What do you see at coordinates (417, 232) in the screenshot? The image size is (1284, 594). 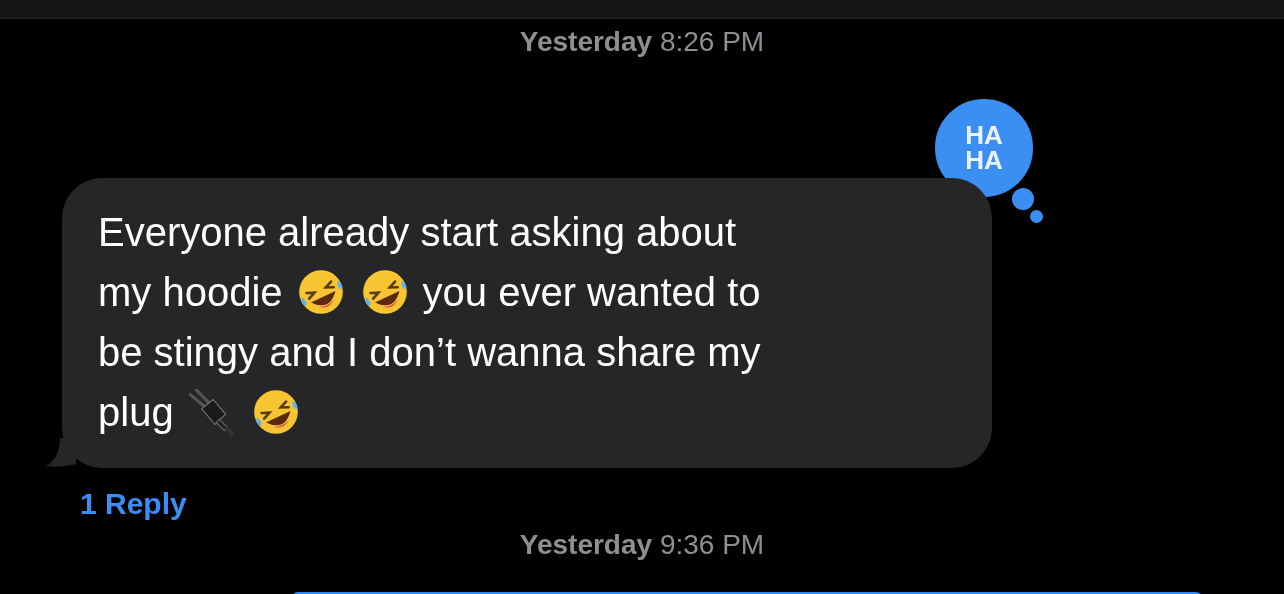 I see `message-text: Everyone already start asking about` at bounding box center [417, 232].